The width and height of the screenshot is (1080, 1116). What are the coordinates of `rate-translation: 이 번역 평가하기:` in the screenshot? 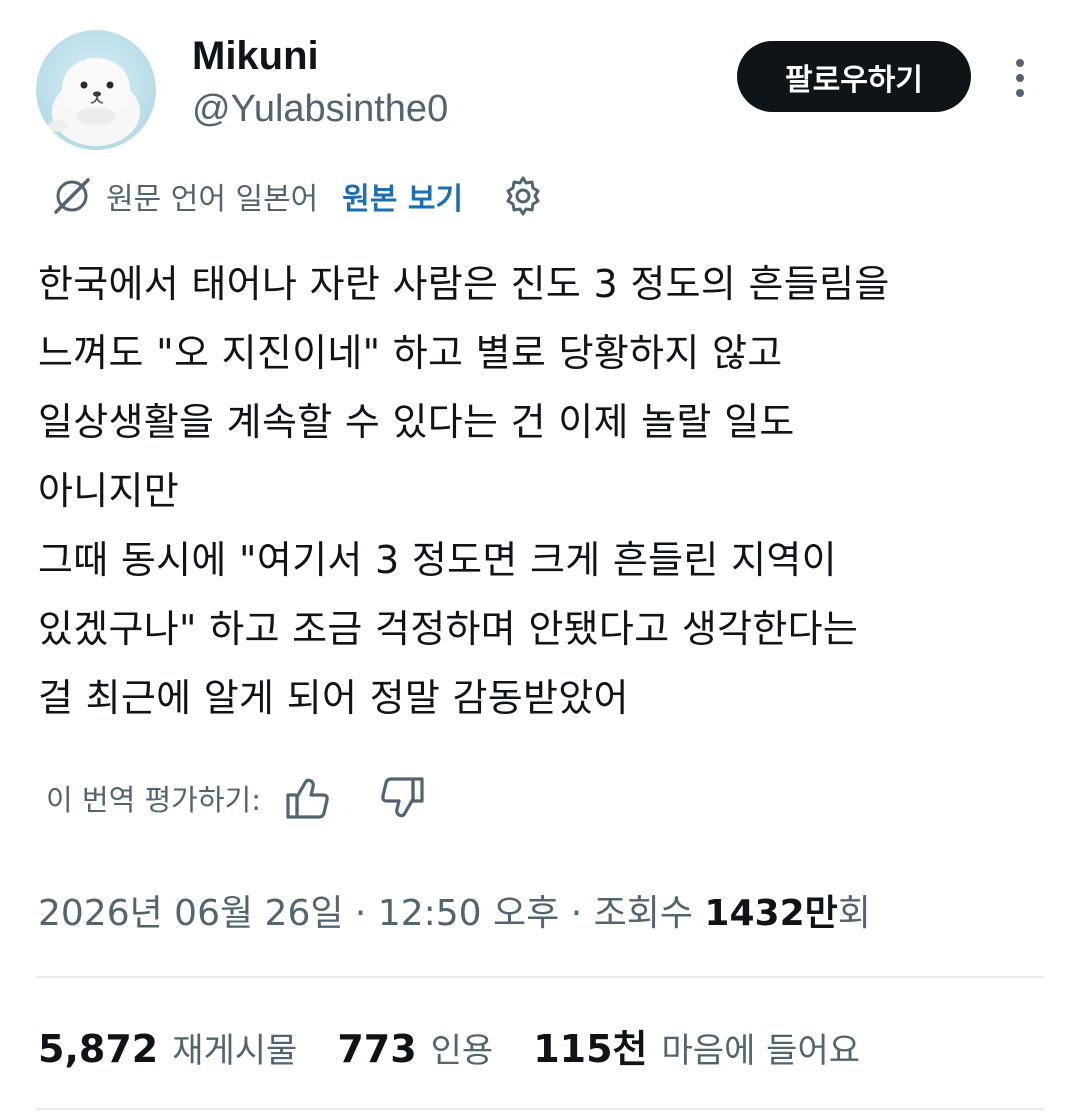 It's located at (258, 798).